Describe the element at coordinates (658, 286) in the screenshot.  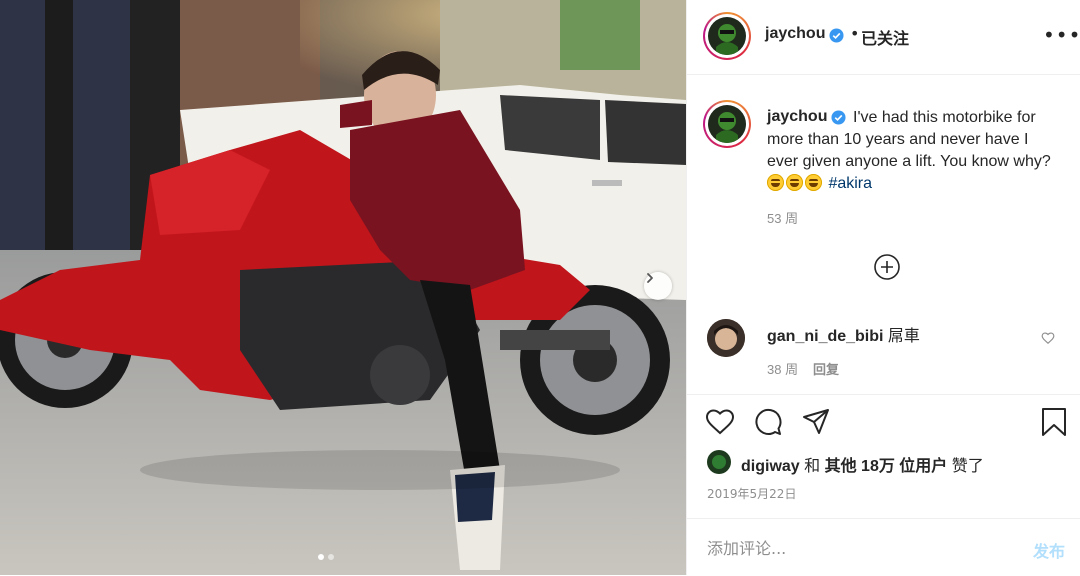
I see `carousel-next-button` at that location.